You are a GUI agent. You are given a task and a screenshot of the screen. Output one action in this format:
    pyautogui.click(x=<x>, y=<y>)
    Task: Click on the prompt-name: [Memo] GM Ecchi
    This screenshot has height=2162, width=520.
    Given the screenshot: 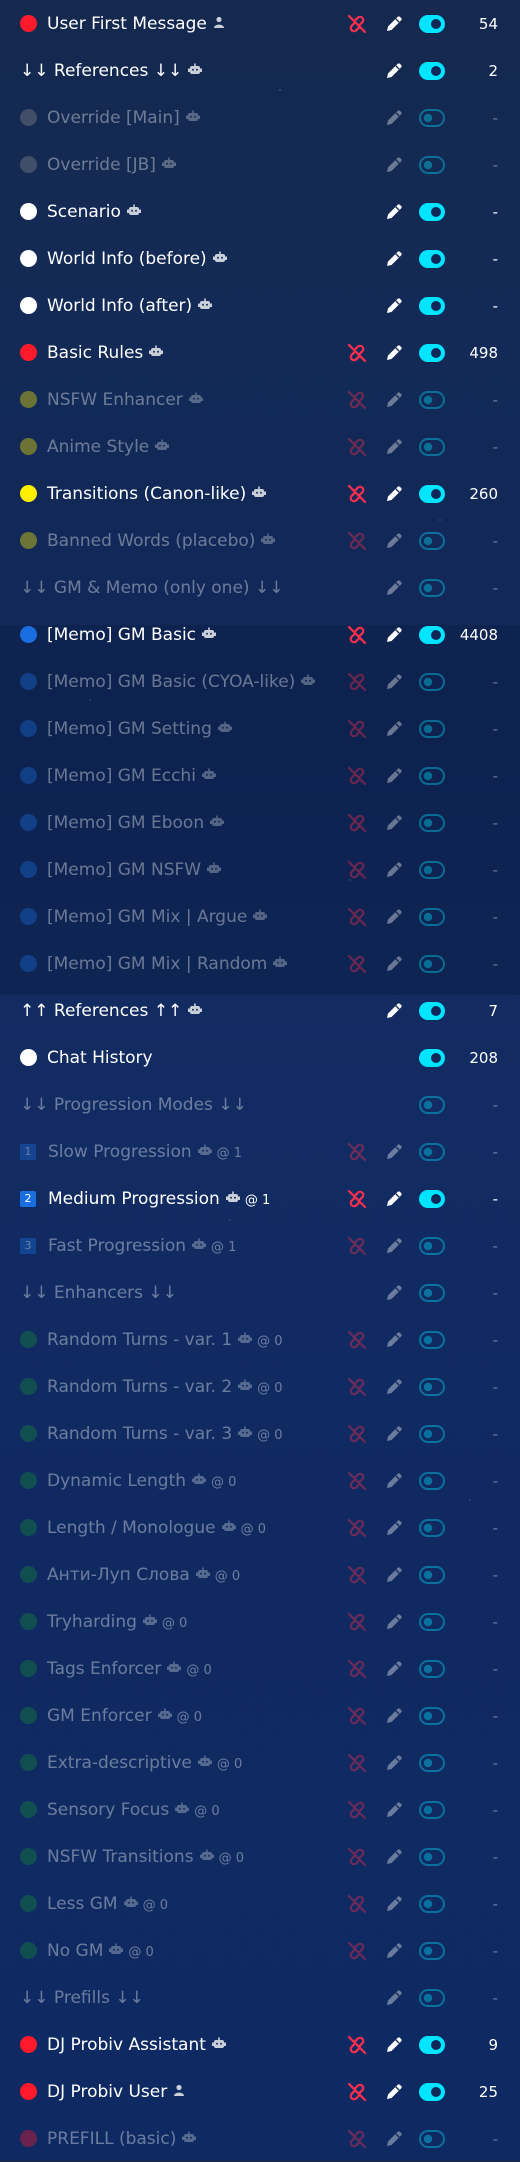 What is the action you would take?
    pyautogui.click(x=131, y=776)
    